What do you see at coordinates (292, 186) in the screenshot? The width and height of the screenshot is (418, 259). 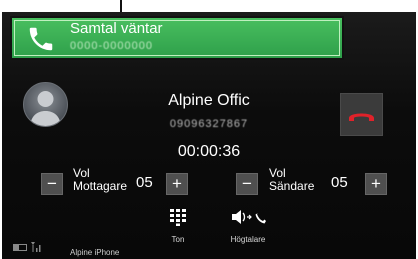 I see `sender-volume-label-line2: Sändare` at bounding box center [292, 186].